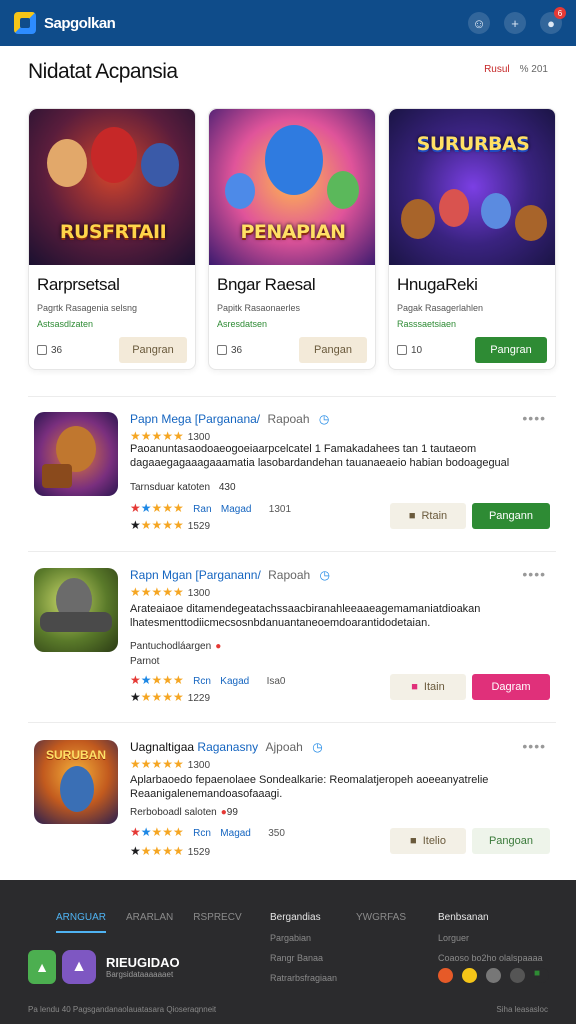 The width and height of the screenshot is (576, 1024). I want to click on rating-label: Ran, so click(202, 509).